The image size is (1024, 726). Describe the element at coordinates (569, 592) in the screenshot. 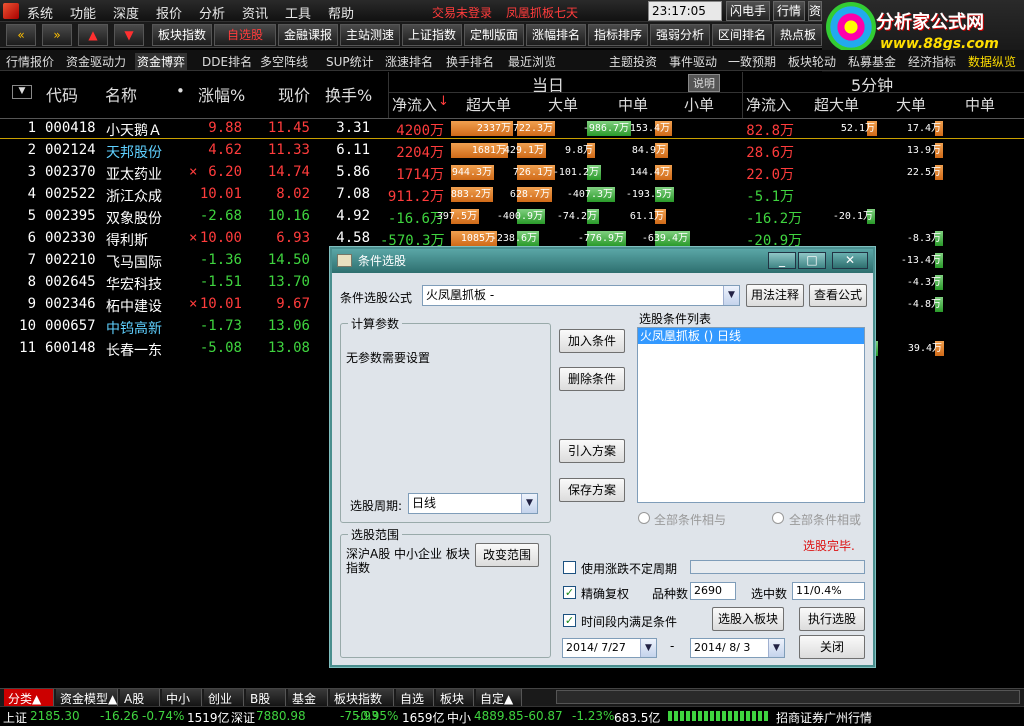

I see `adjust-checkbox: ✓` at that location.